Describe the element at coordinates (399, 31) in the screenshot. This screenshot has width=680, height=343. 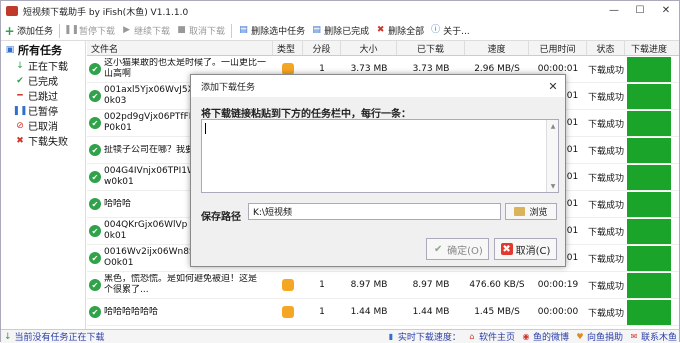
I see `delete-all-button: ✖ 删除全部` at that location.